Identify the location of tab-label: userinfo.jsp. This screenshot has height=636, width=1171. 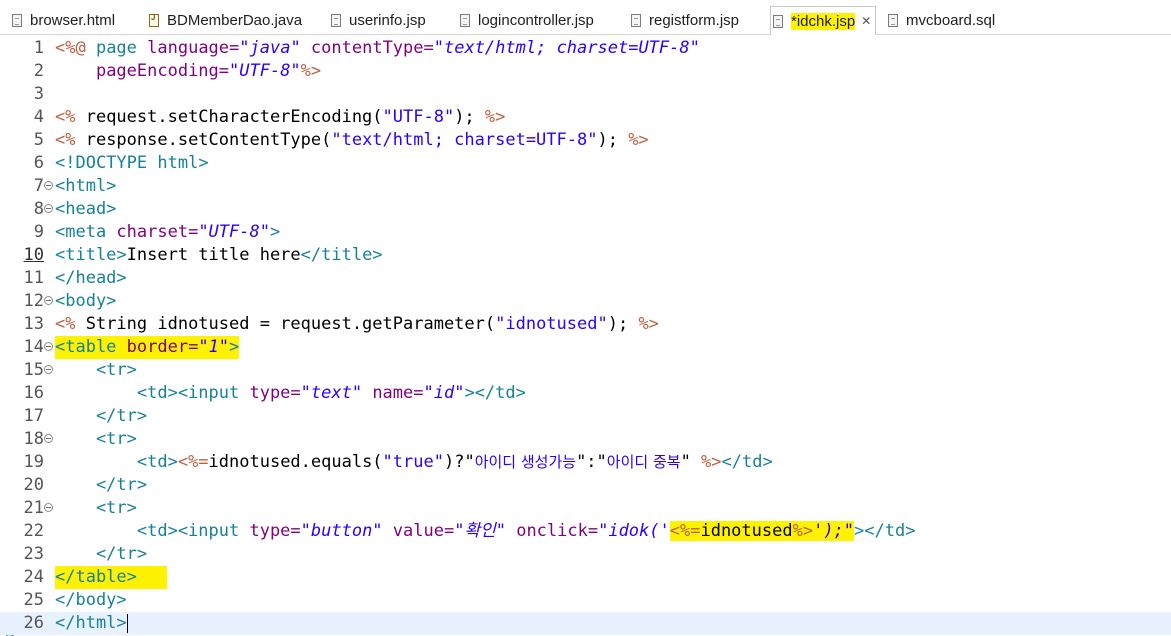
(387, 20).